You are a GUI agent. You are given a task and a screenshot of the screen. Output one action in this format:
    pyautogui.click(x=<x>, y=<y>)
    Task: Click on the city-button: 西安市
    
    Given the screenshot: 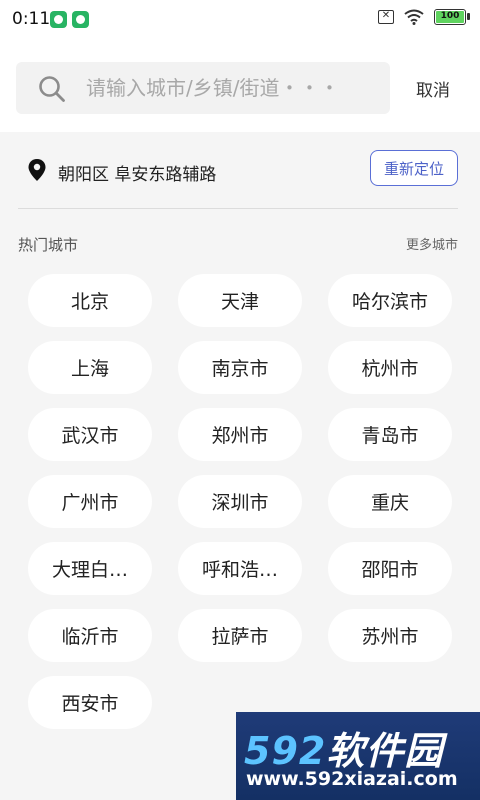 What is the action you would take?
    pyautogui.click(x=90, y=702)
    